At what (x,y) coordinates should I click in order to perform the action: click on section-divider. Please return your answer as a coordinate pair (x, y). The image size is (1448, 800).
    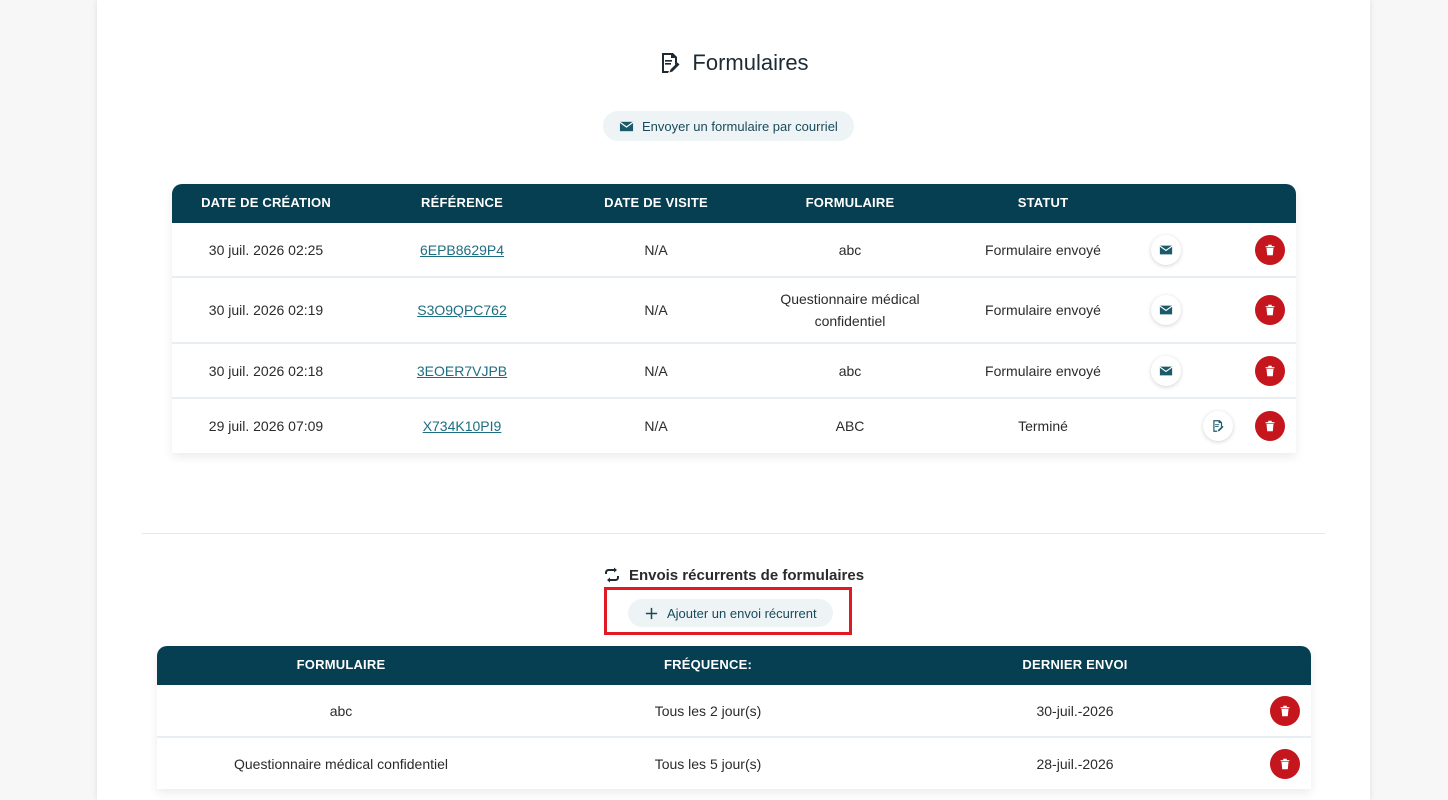
    Looking at the image, I should click on (733, 533).